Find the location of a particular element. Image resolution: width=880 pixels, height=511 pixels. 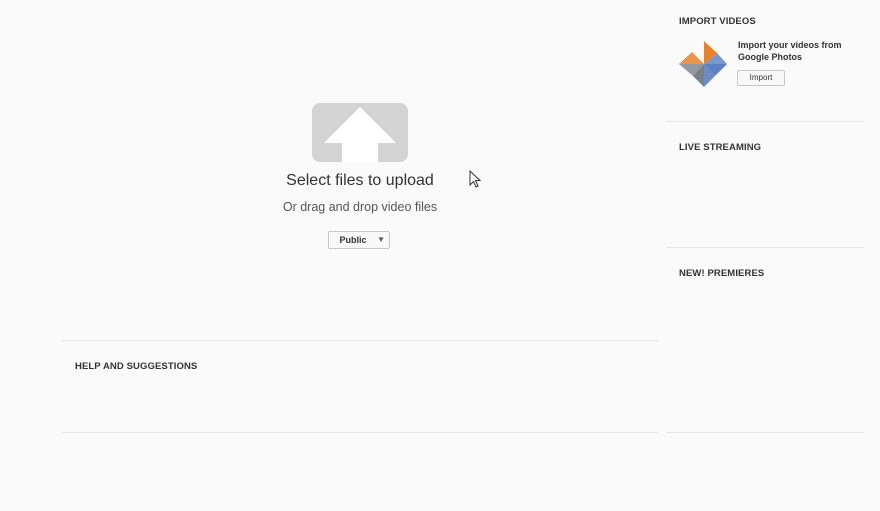

privacy-dropdown: Public ▼ is located at coordinates (359, 240).